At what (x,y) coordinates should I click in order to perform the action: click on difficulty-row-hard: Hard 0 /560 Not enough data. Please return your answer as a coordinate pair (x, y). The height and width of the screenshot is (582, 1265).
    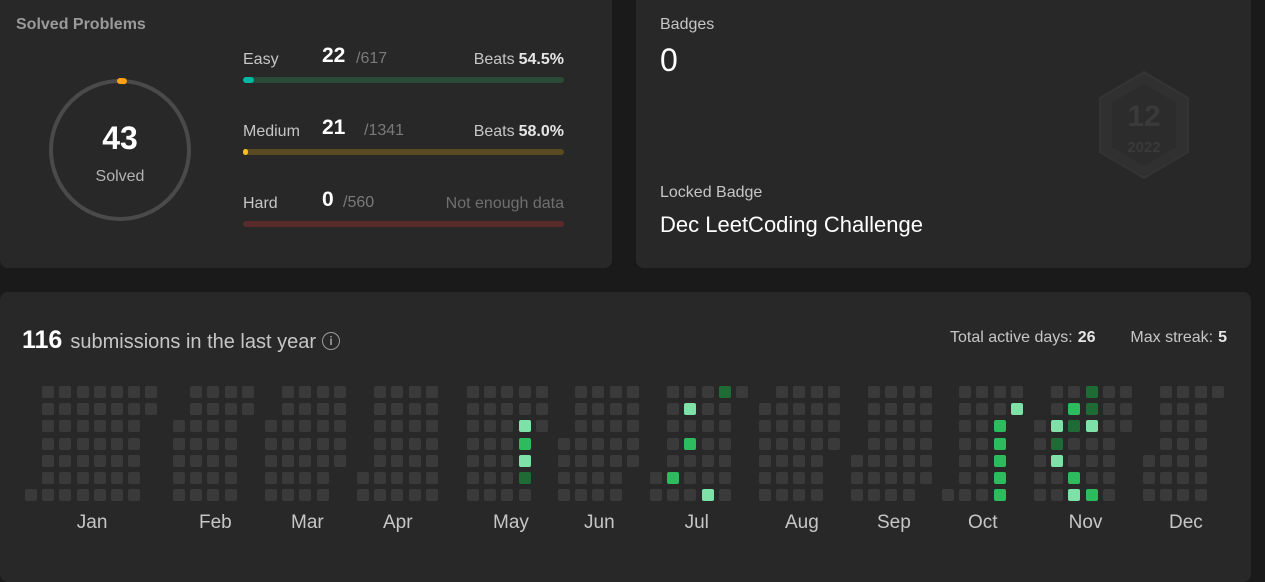
    Looking at the image, I should click on (403, 207).